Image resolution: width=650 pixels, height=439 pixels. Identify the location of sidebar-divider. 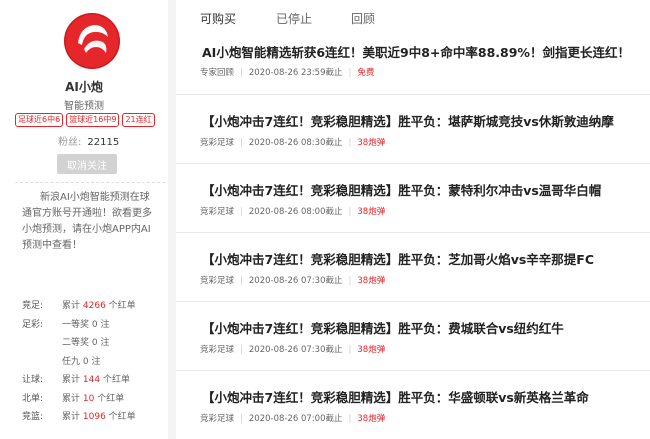
(90, 182).